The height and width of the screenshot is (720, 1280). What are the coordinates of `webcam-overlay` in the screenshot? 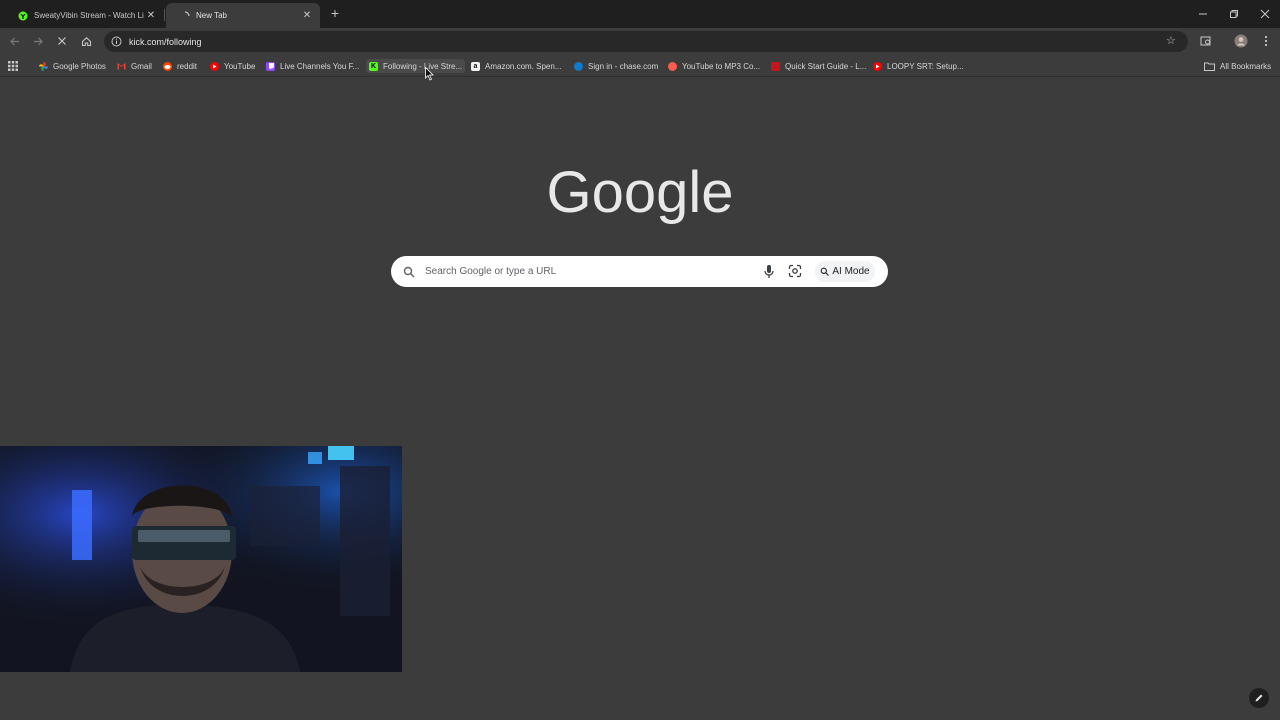 It's located at (201, 559).